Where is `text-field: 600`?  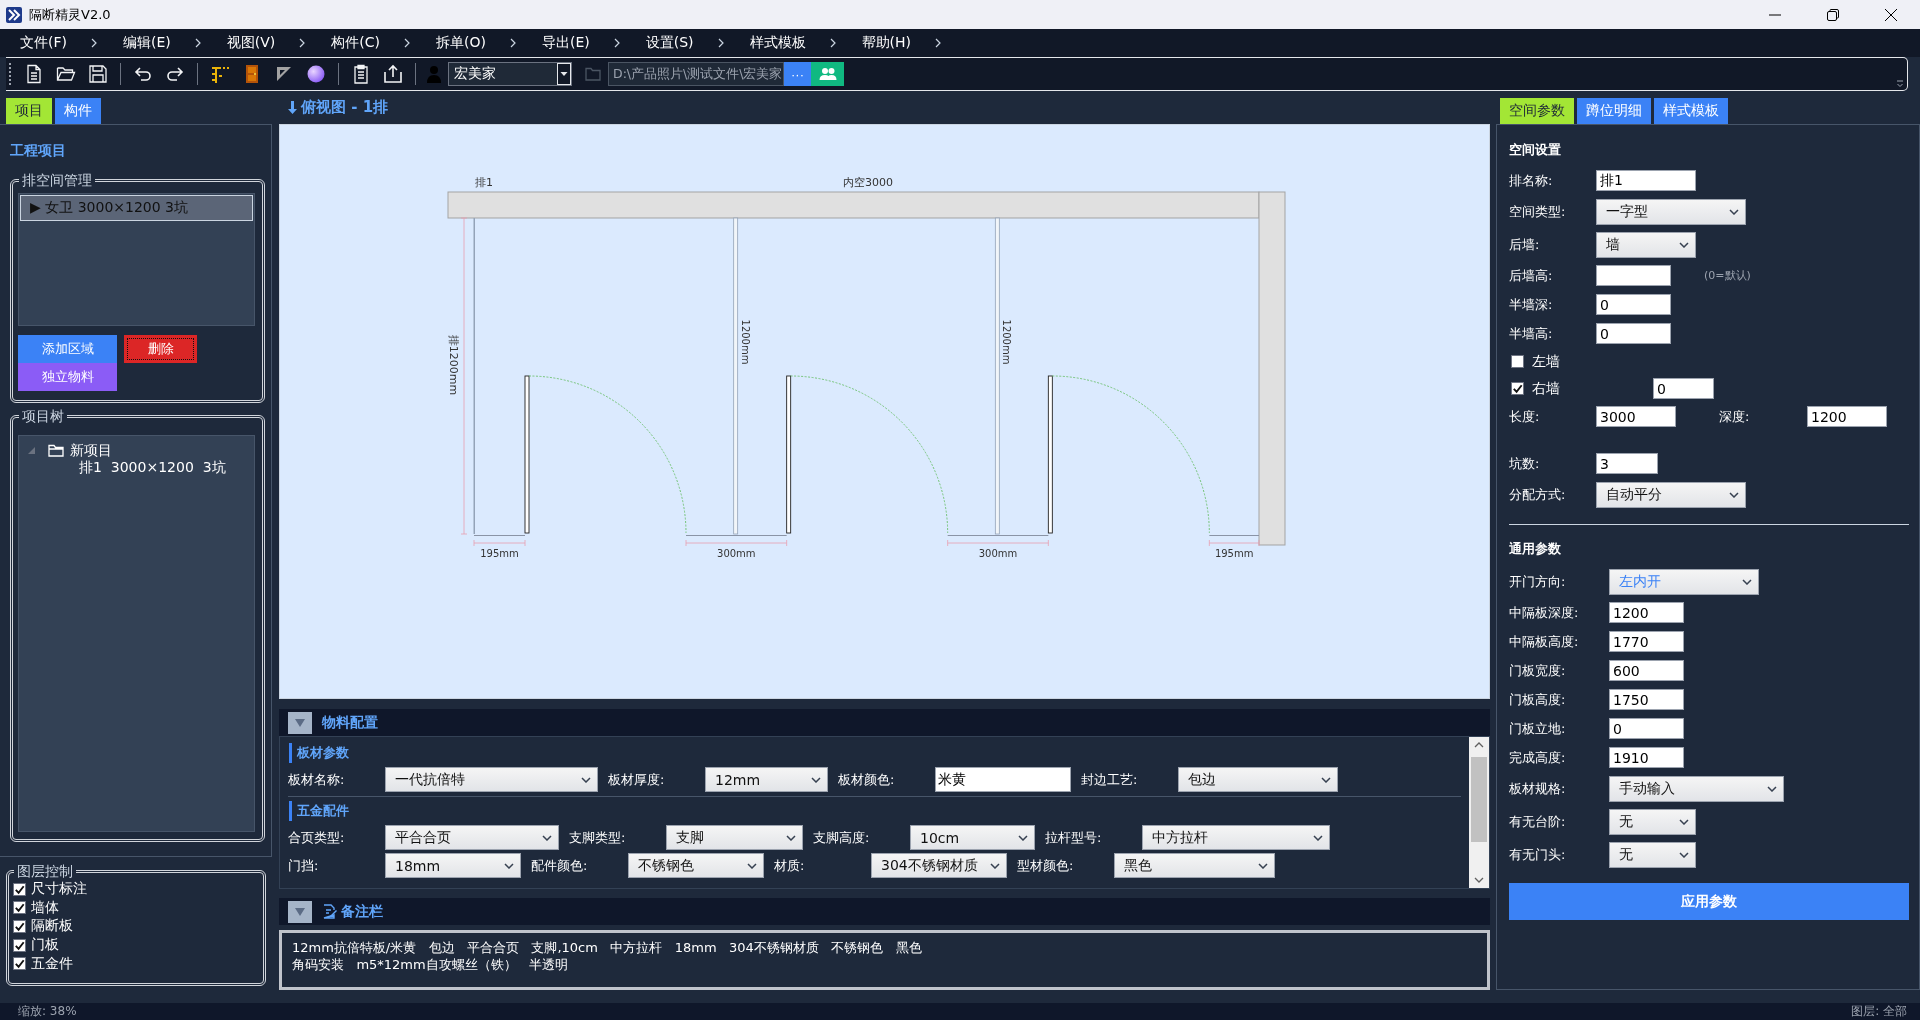
text-field: 600 is located at coordinates (1646, 670).